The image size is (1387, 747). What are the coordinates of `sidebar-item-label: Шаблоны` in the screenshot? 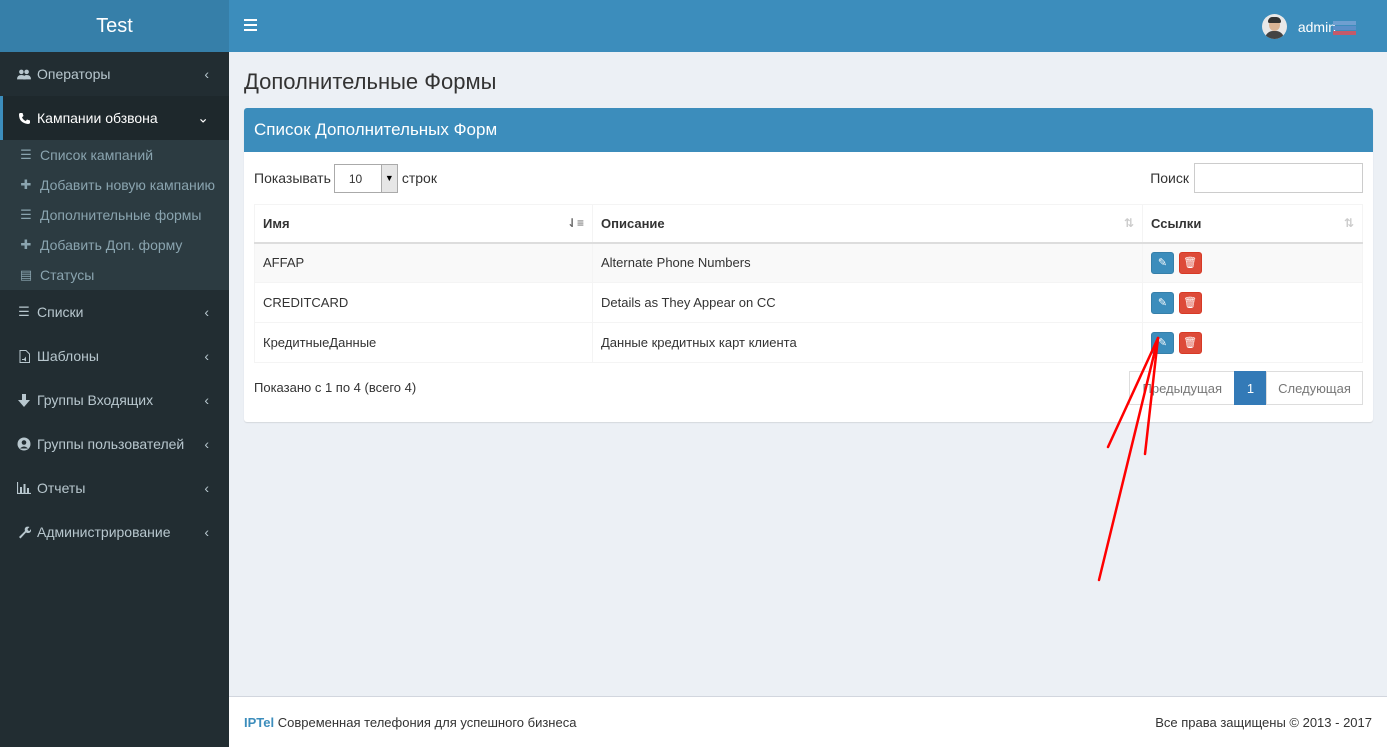 It's located at (68, 356).